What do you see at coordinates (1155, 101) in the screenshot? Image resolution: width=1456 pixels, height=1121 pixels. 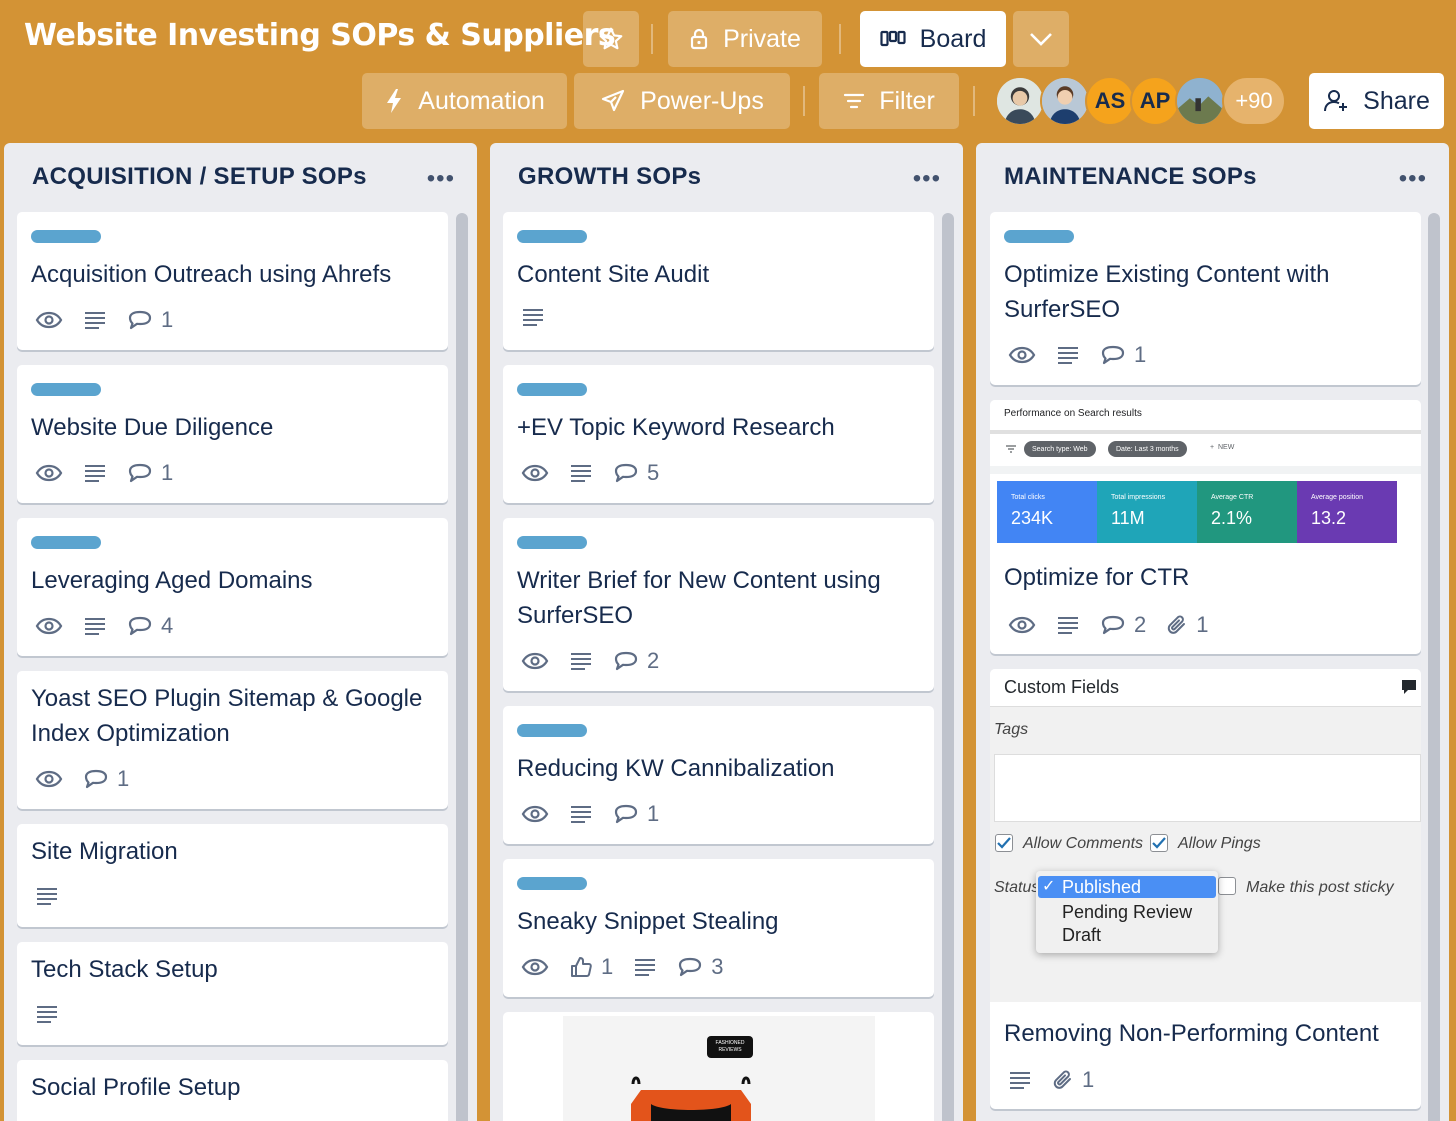 I see `avatar: AP` at bounding box center [1155, 101].